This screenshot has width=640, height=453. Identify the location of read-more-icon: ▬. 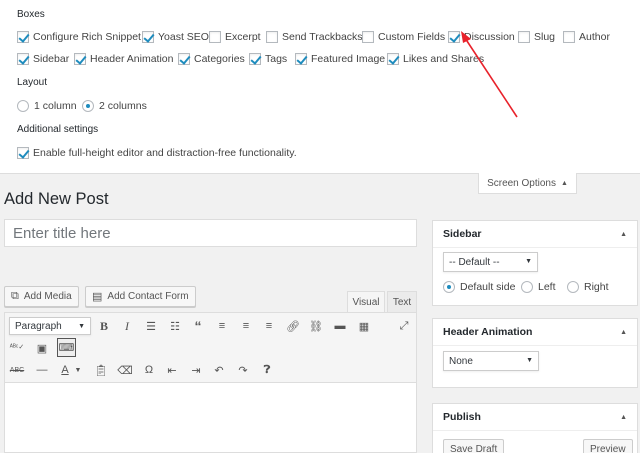
(340, 326).